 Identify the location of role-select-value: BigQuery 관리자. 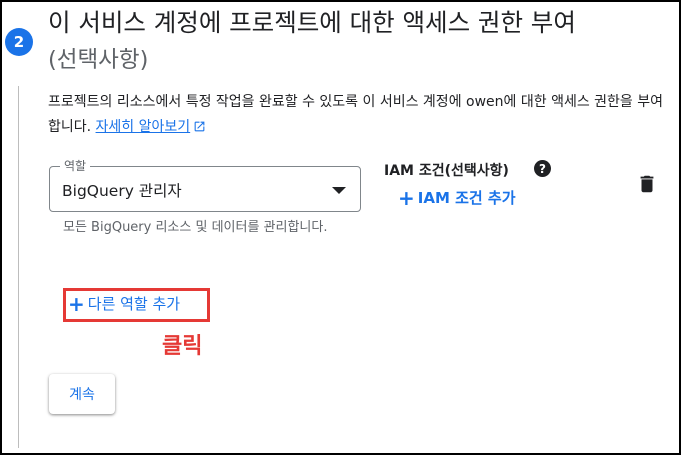
(122, 191).